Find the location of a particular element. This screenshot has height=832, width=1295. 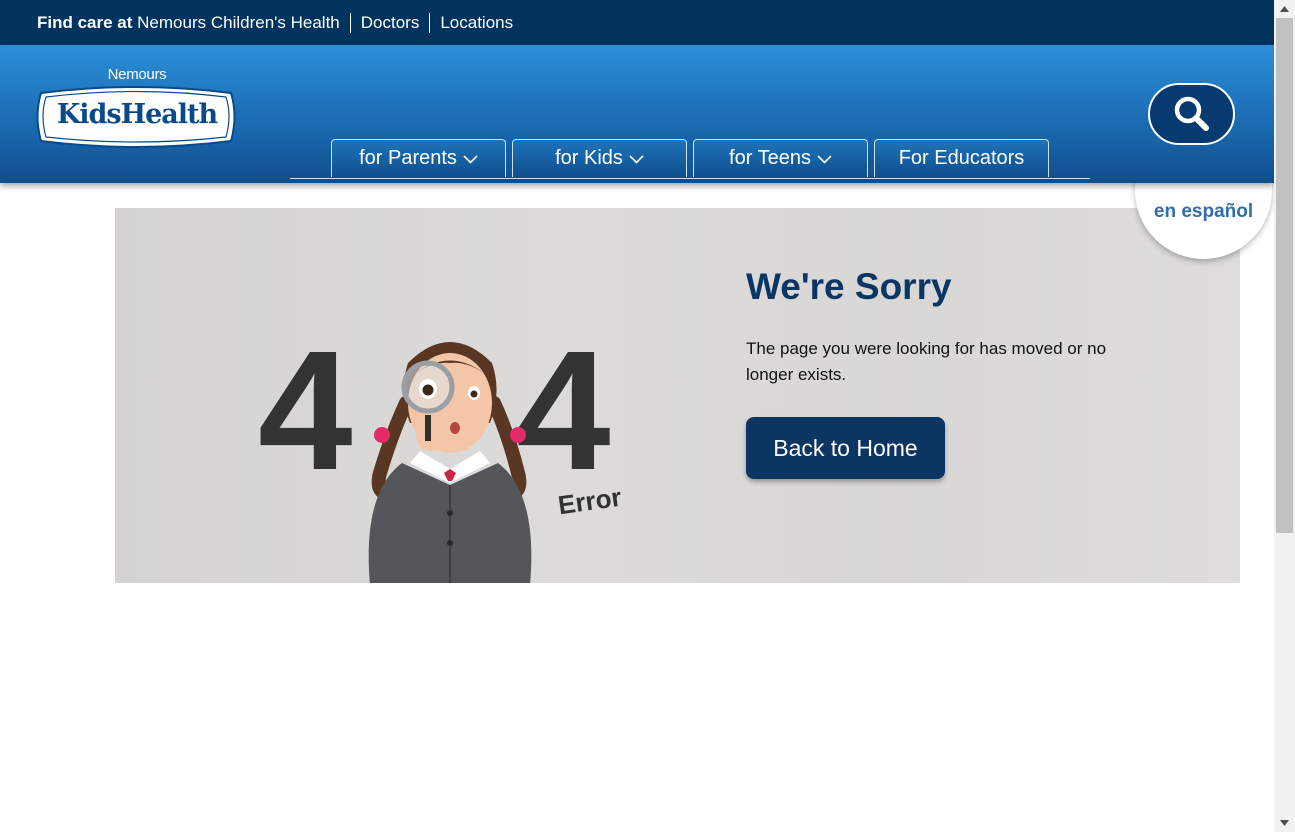

vertical-scrollbar is located at coordinates (1284, 416).